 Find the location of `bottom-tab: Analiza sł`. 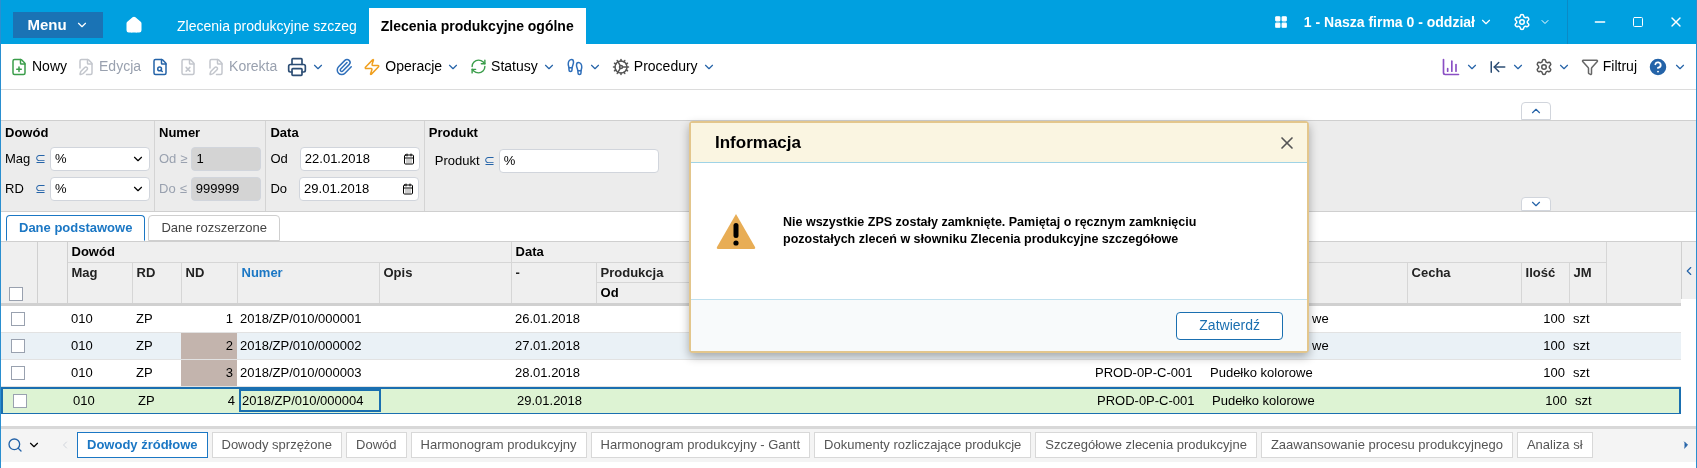

bottom-tab: Analiza sł is located at coordinates (1554, 445).